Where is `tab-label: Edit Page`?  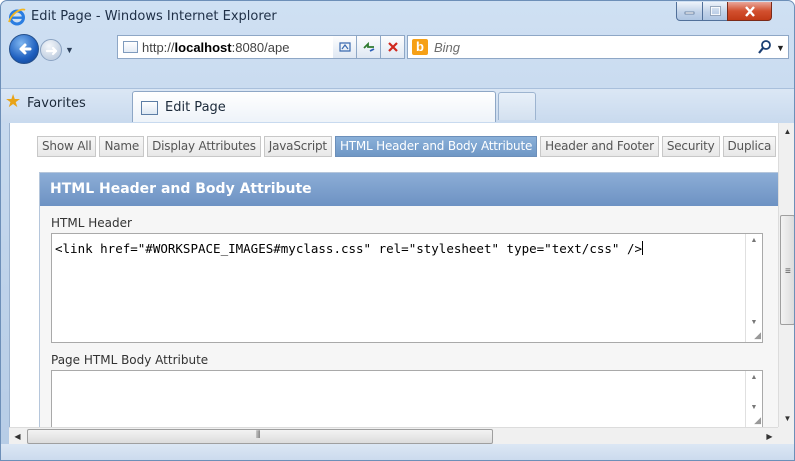 tab-label: Edit Page is located at coordinates (195, 107).